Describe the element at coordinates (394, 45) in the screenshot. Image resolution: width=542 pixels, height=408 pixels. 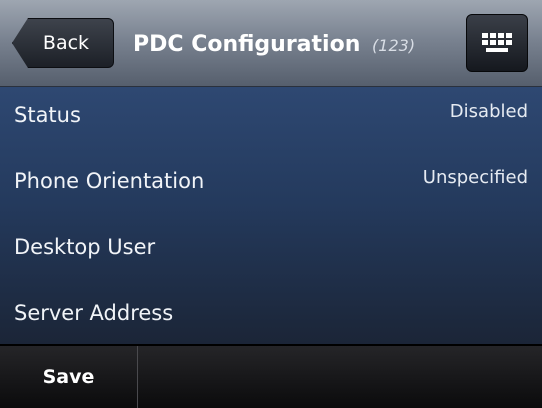
I see `page-title-count: (123)` at that location.